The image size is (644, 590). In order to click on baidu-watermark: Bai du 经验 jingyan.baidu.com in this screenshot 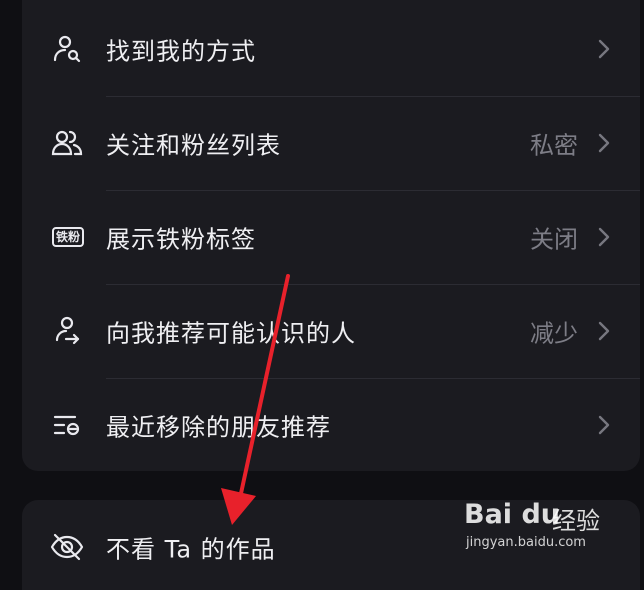, I will do `click(539, 525)`.